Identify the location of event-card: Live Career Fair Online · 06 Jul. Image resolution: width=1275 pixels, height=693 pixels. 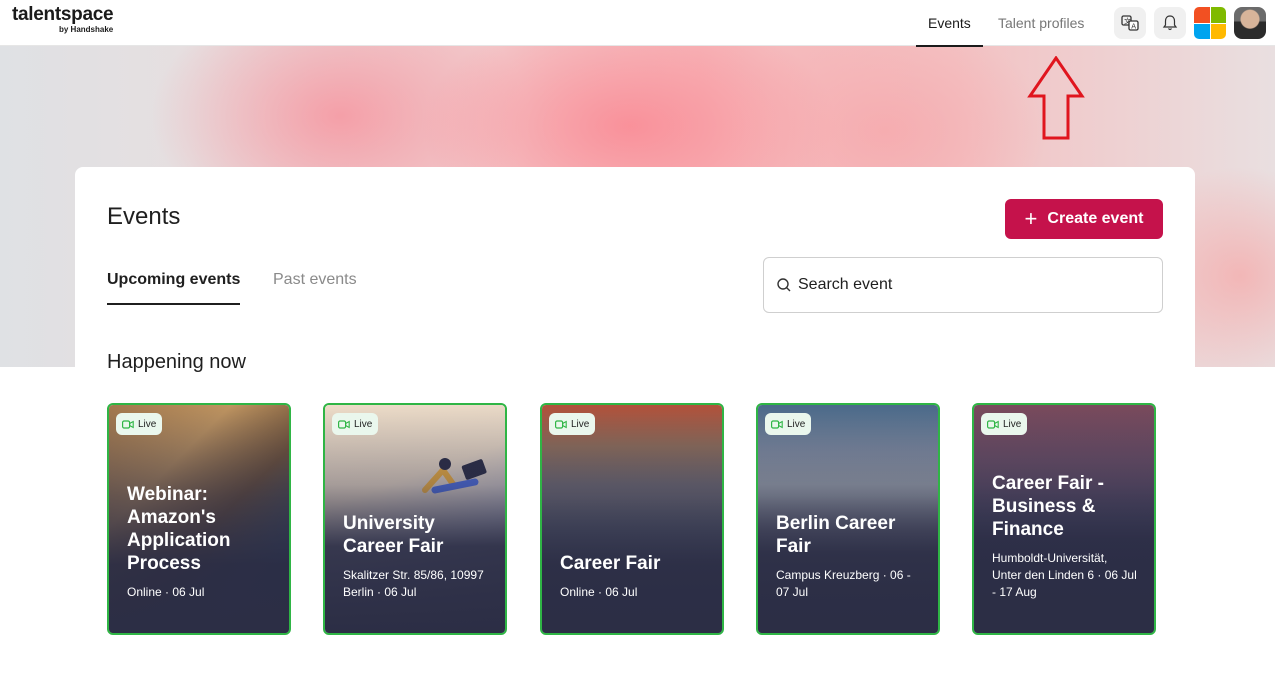
(632, 519).